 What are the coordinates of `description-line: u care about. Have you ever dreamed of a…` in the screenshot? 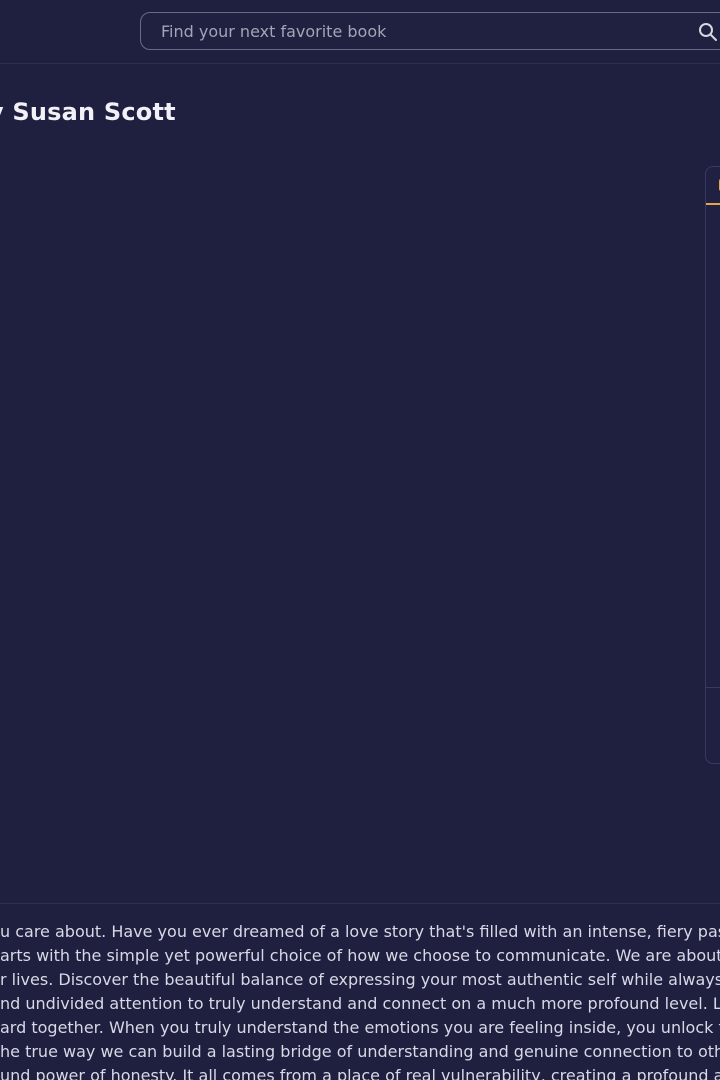 It's located at (360, 931).